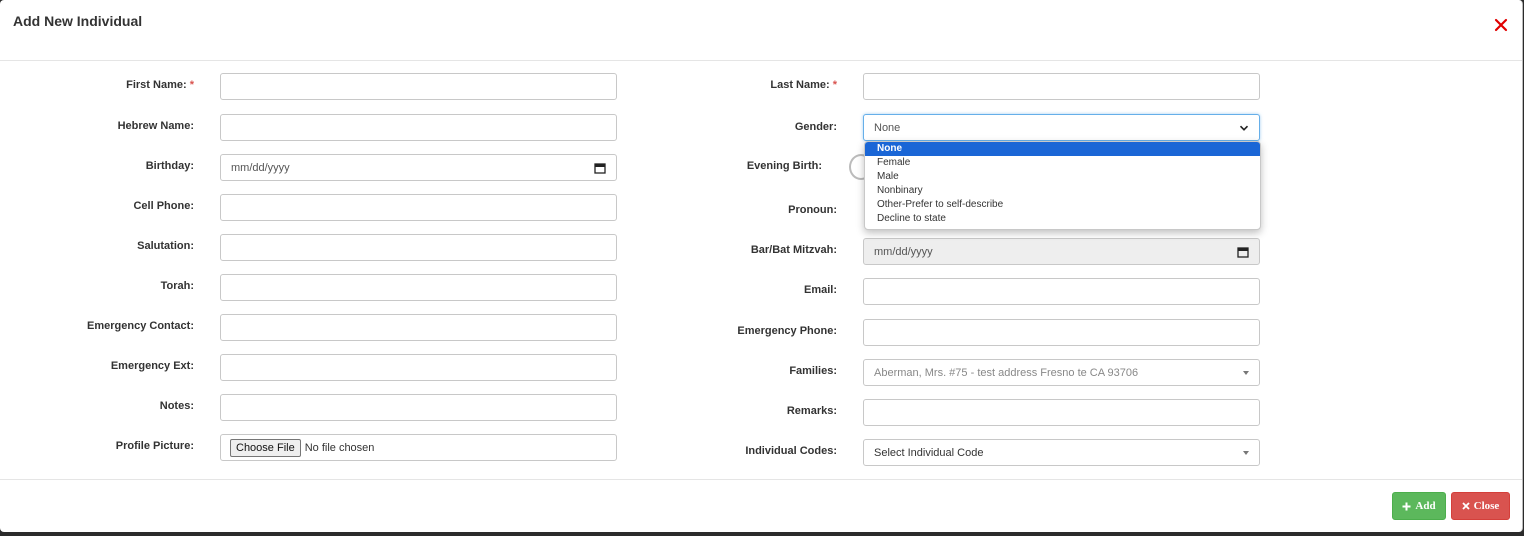 The height and width of the screenshot is (536, 1524). Describe the element at coordinates (152, 366) in the screenshot. I see `emergency-ext-label: Emergency Ext:` at that location.